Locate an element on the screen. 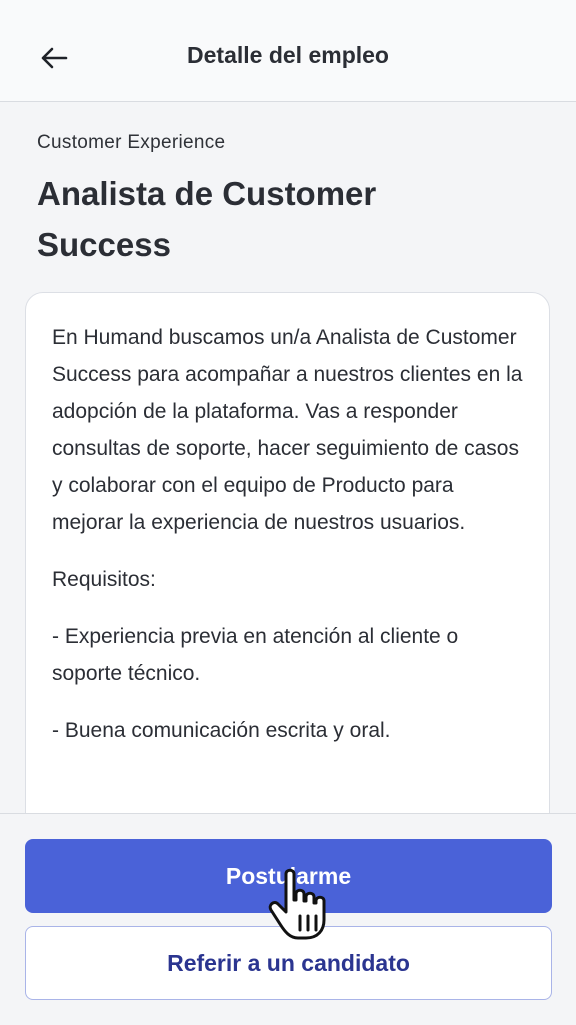 The image size is (576, 1025). requirements-heading: Requisitos: is located at coordinates (104, 579).